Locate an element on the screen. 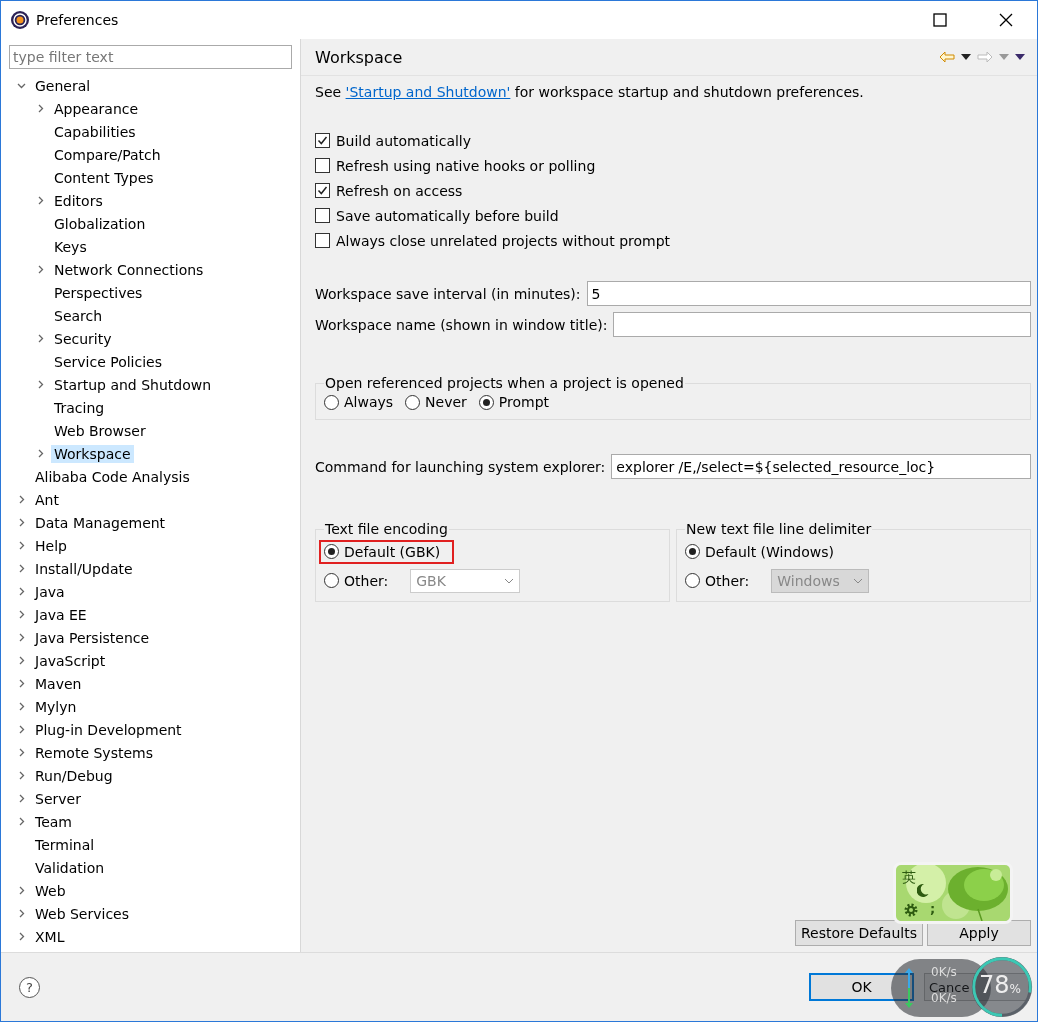 This screenshot has width=1038, height=1022. tree-item: Web Services is located at coordinates (82, 913).